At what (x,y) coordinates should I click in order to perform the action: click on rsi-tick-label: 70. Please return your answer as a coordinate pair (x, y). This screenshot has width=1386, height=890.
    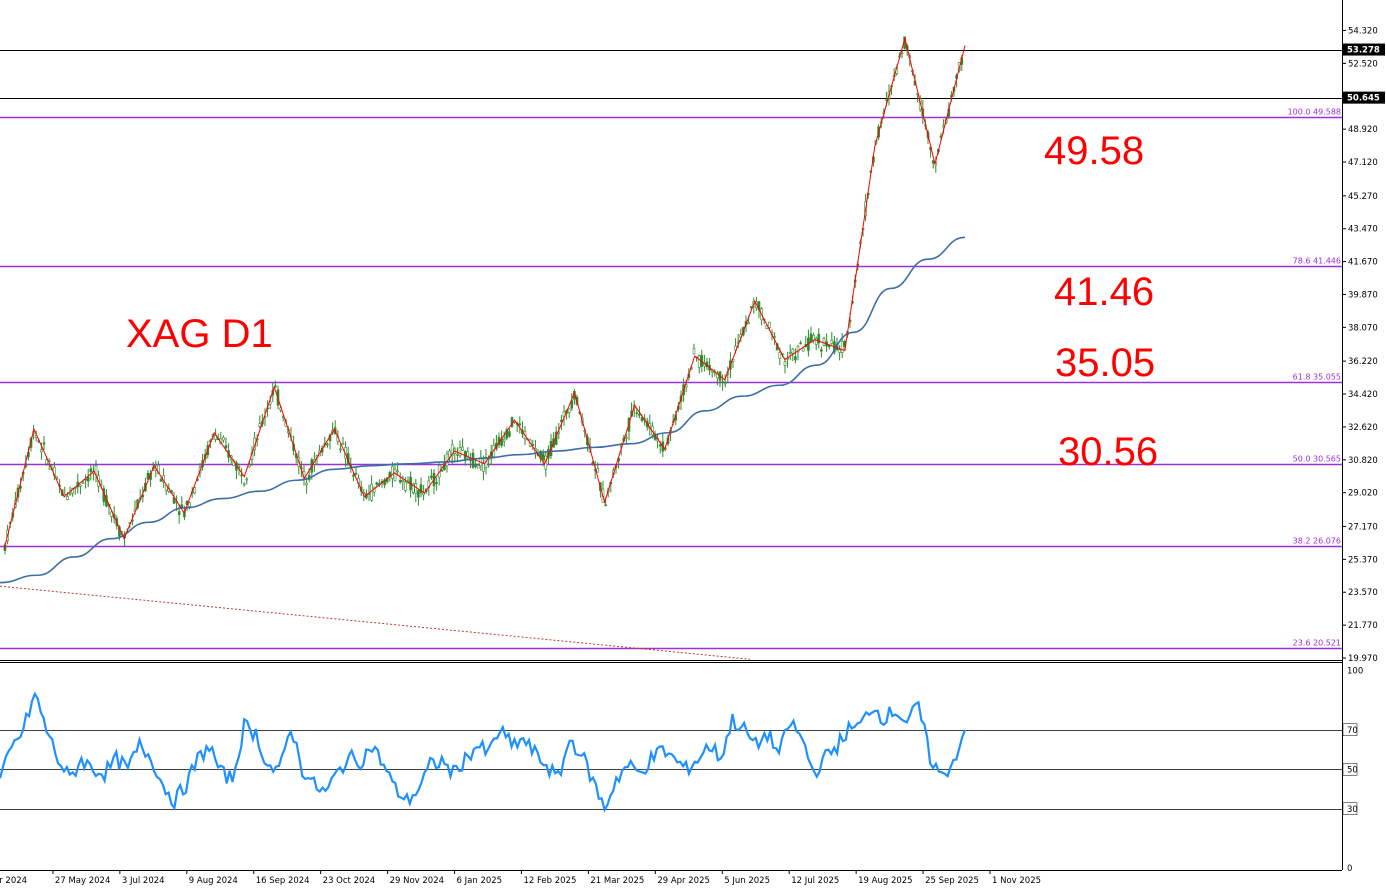
    Looking at the image, I should click on (1352, 731).